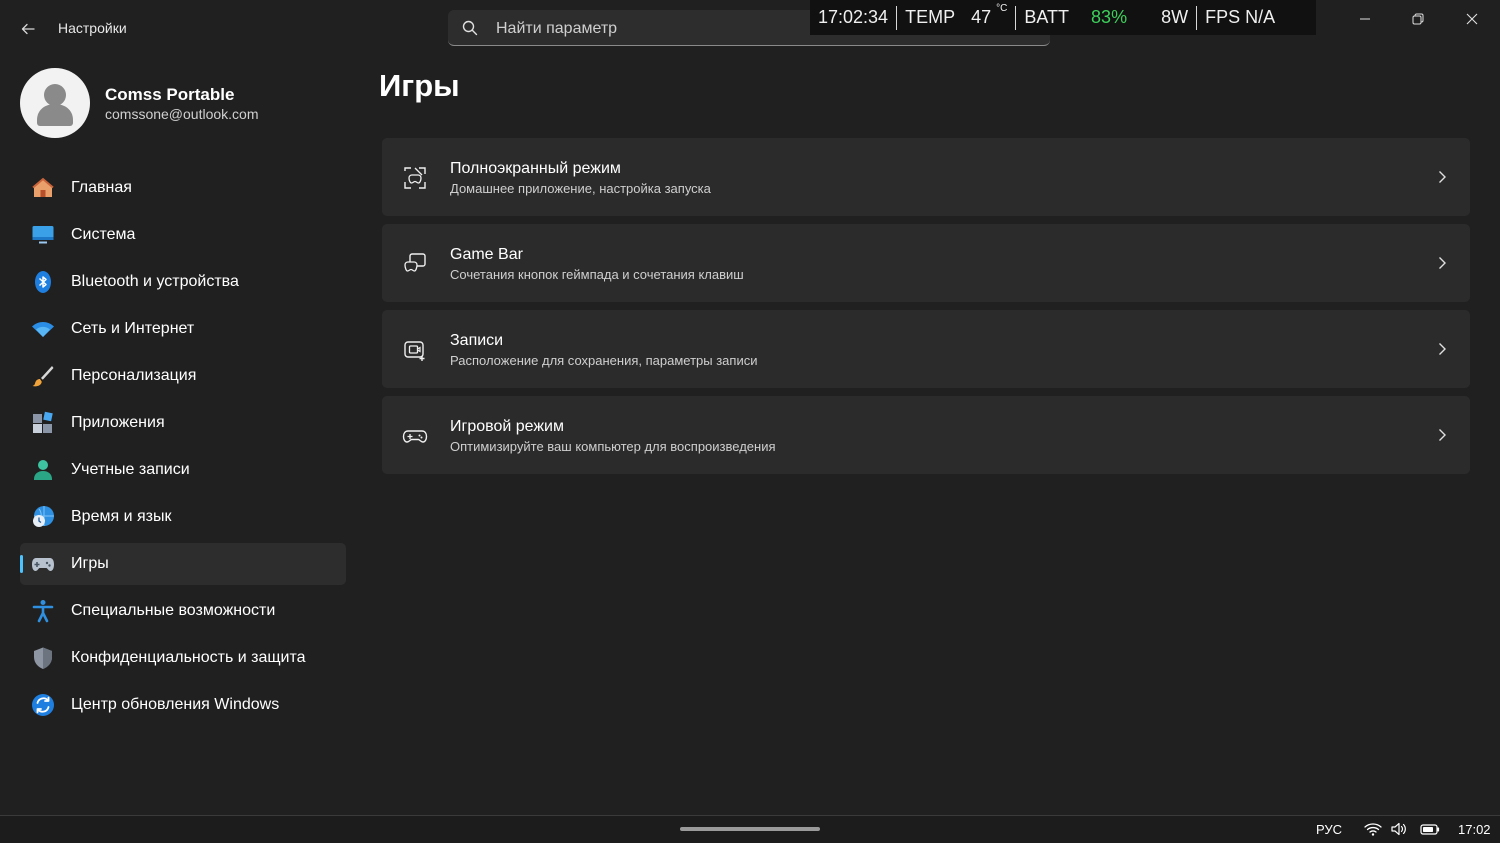 The height and width of the screenshot is (843, 1500). I want to click on sidebar-item-system: Система, so click(183, 235).